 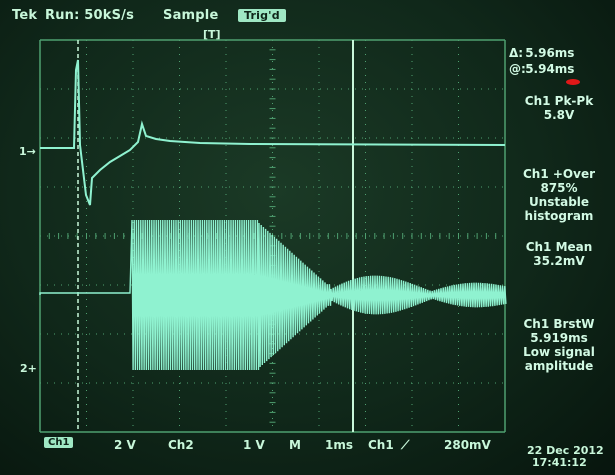 What do you see at coordinates (295, 445) in the screenshot?
I see `timebase-label: M` at bounding box center [295, 445].